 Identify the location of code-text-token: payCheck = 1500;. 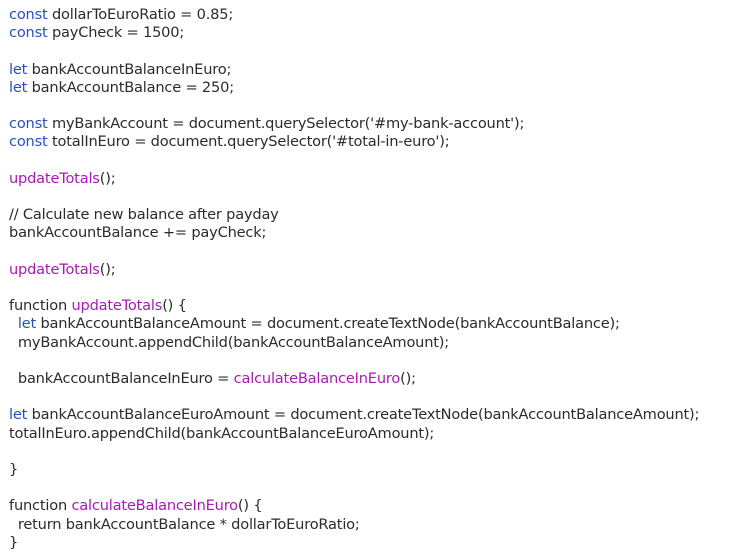
(116, 33).